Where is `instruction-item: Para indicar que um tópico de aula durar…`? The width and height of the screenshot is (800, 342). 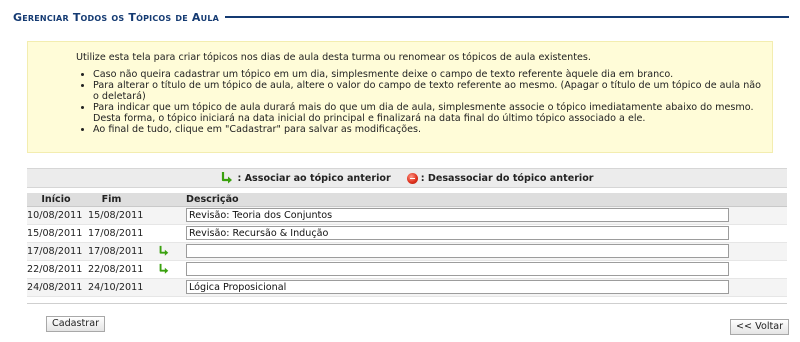
instruction-item: Para indicar que um tópico de aula durar… is located at coordinates (427, 113).